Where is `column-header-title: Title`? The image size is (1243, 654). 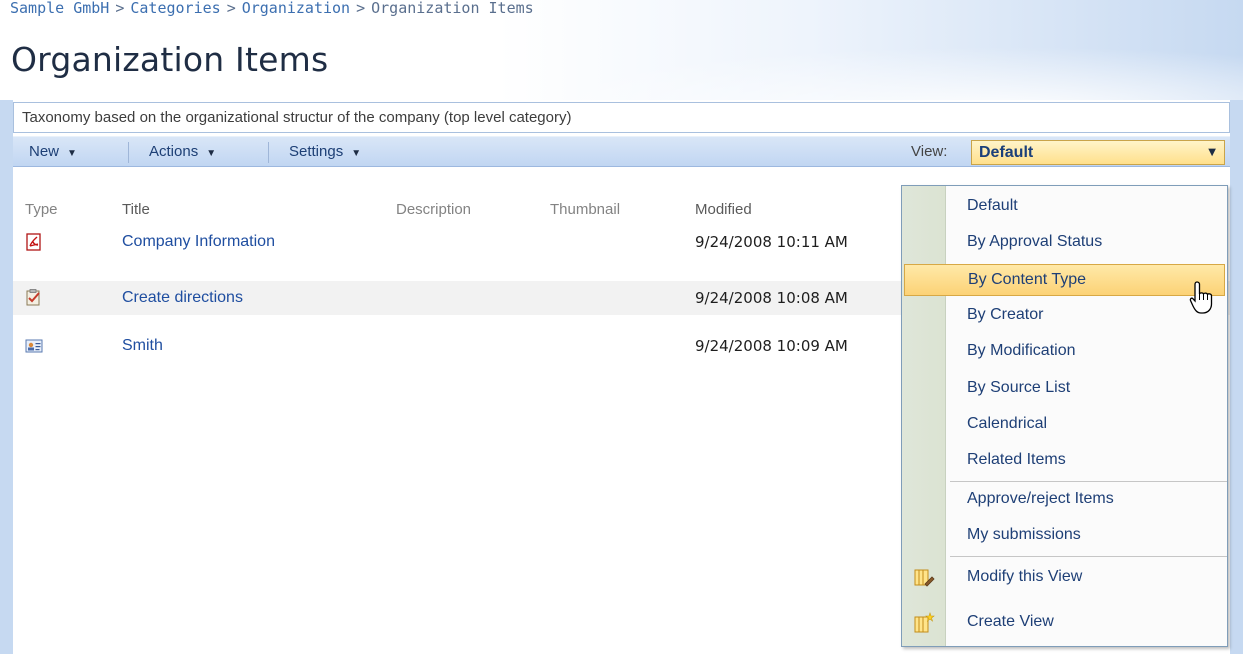
column-header-title: Title is located at coordinates (136, 210).